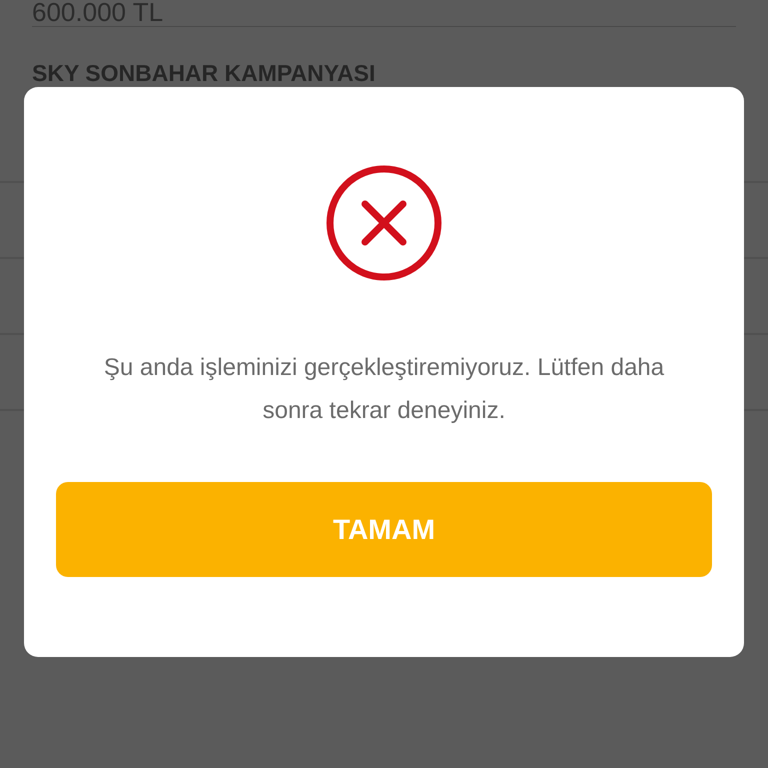 The width and height of the screenshot is (768, 768). Describe the element at coordinates (384, 529) in the screenshot. I see `ok-button: TAMAM` at that location.